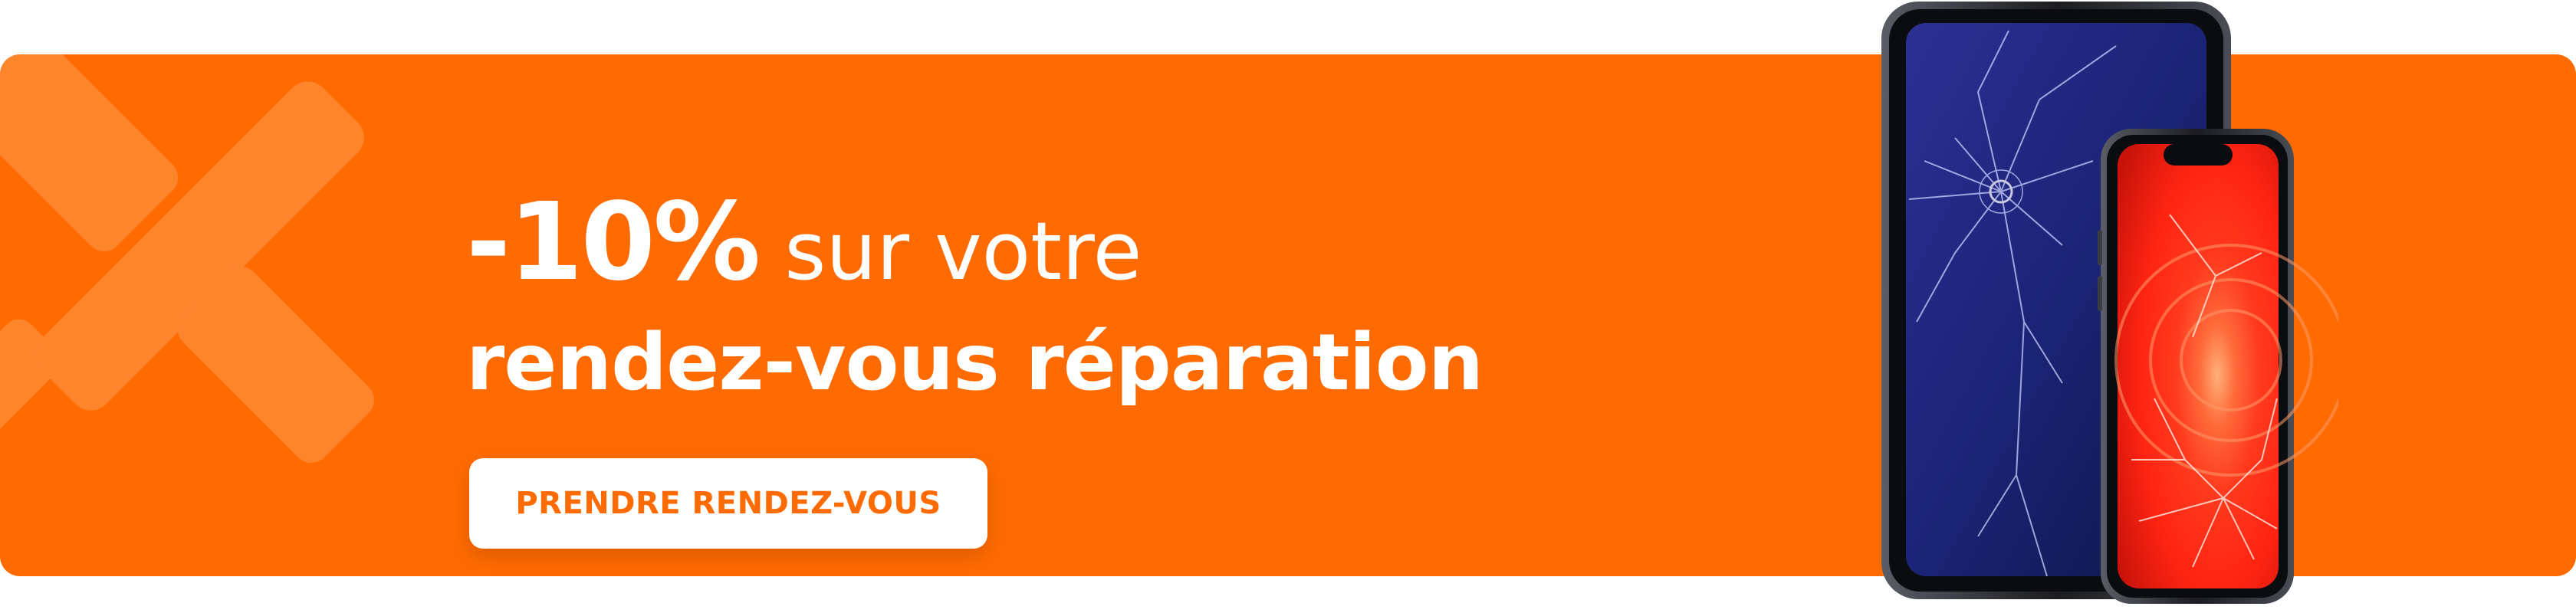 The image size is (2576, 613). Describe the element at coordinates (2198, 366) in the screenshot. I see `phone-screen` at that location.